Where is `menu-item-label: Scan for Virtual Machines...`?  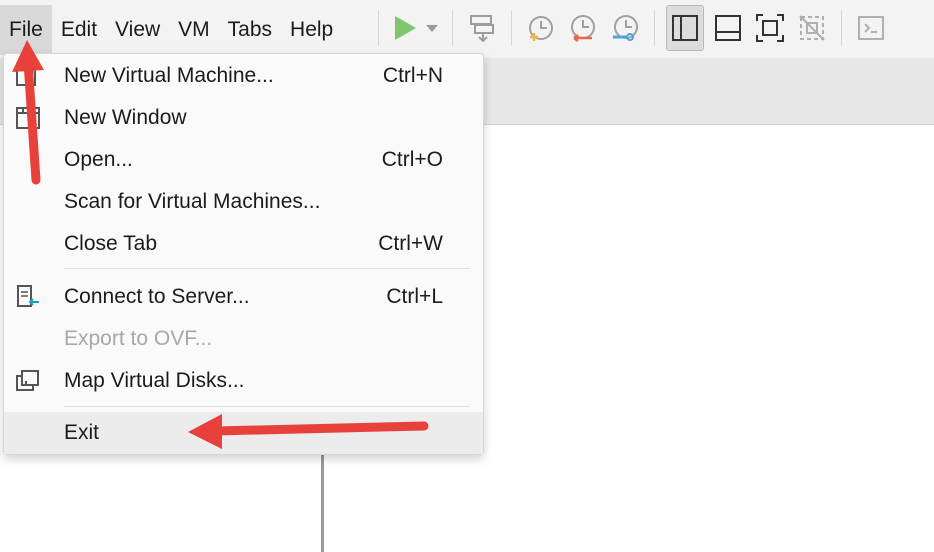 menu-item-label: Scan for Virtual Machines... is located at coordinates (192, 201).